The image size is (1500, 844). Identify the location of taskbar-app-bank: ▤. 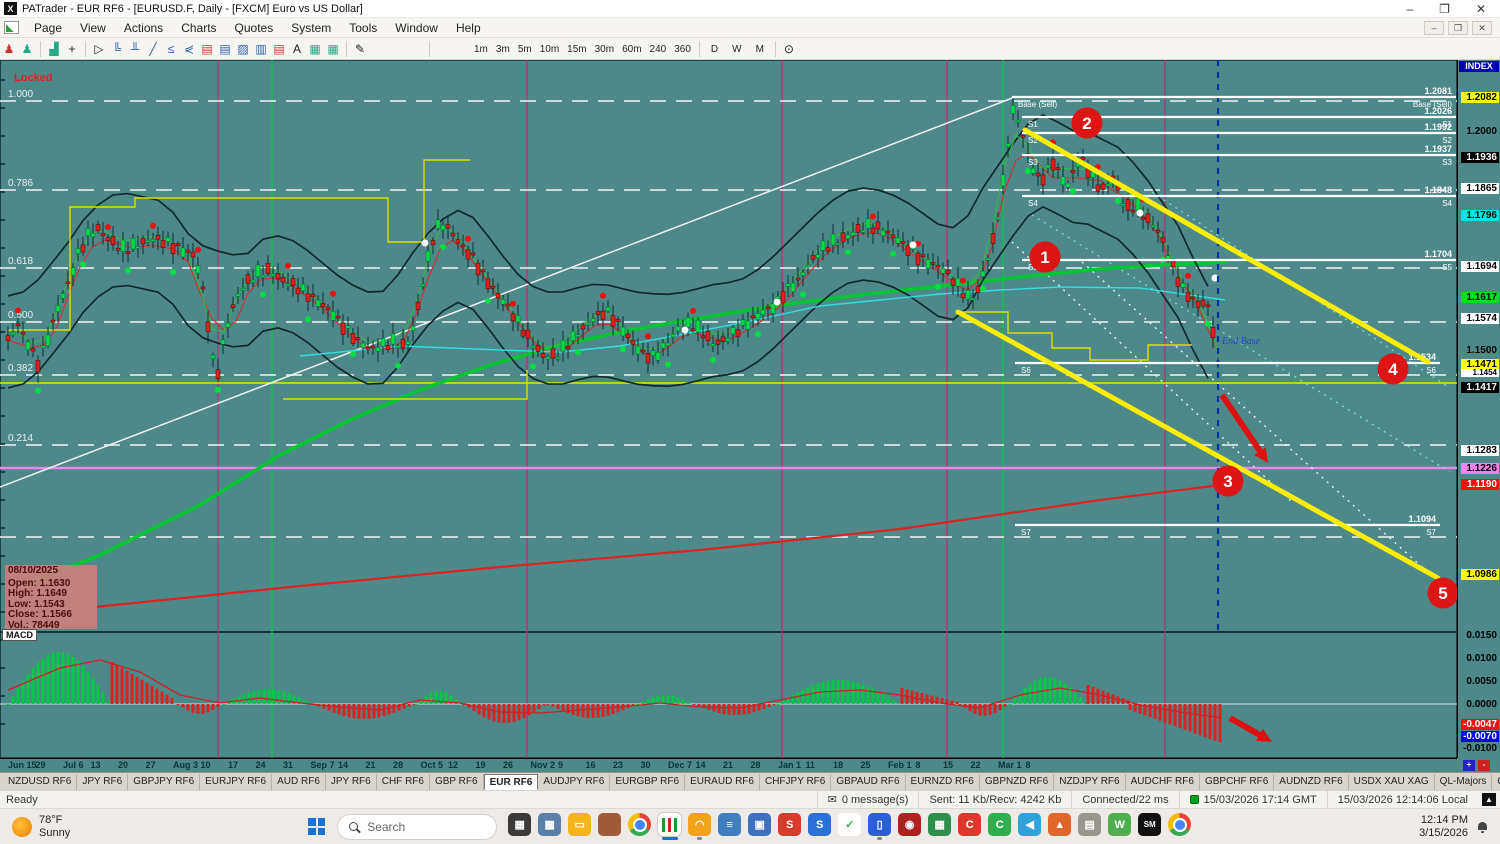
(1090, 826).